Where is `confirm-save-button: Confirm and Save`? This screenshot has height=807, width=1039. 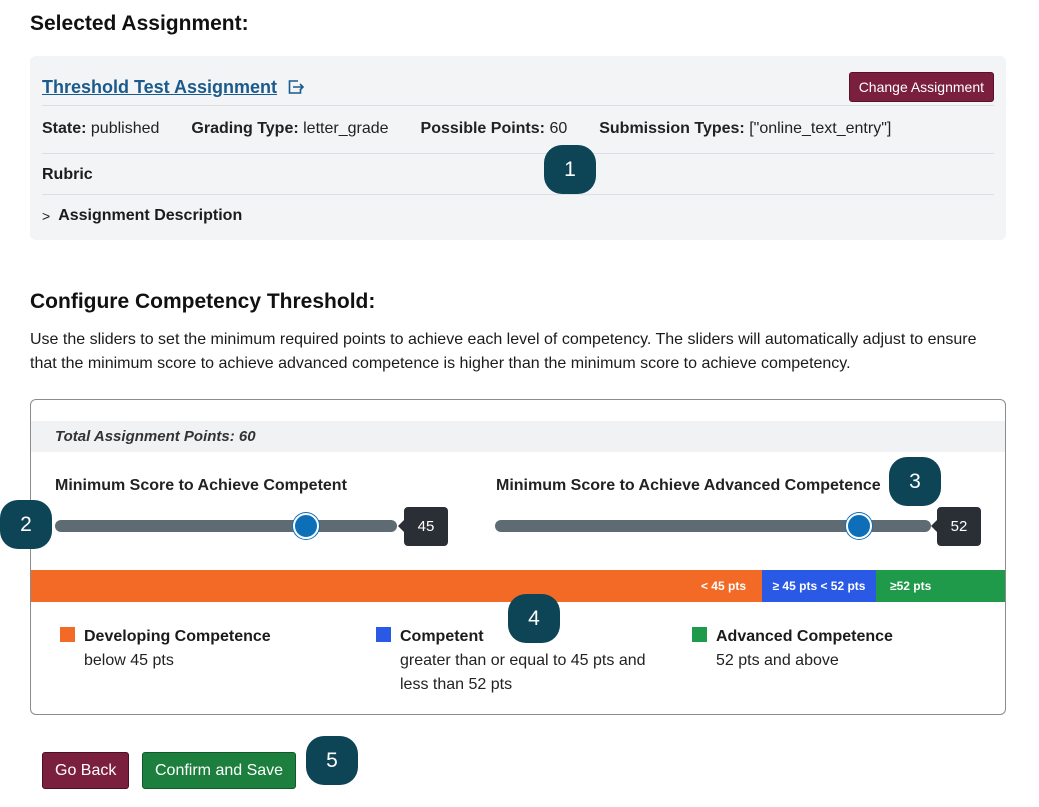
confirm-save-button: Confirm and Save is located at coordinates (219, 770).